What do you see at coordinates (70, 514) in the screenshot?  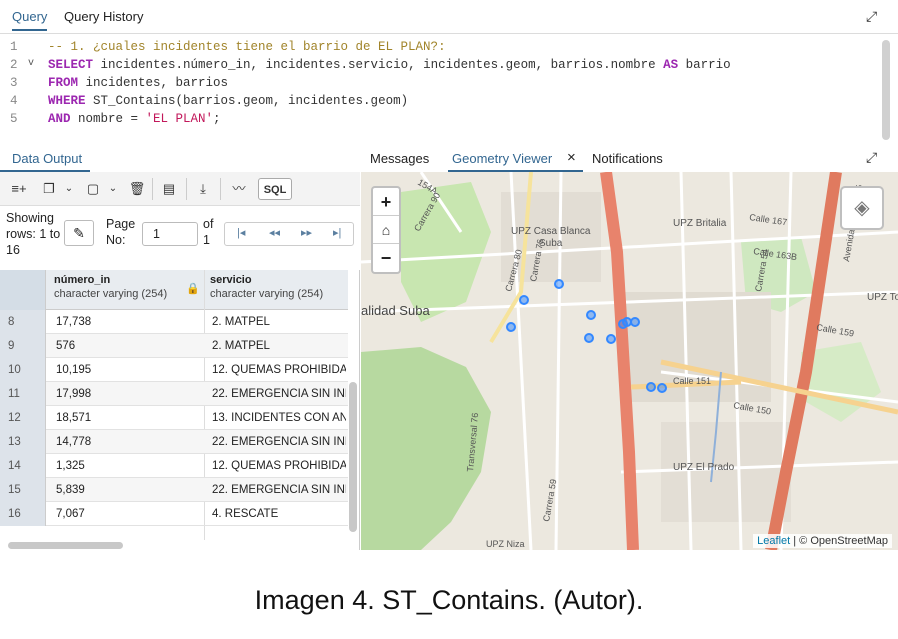 I see `cell-numero: 7,067` at bounding box center [70, 514].